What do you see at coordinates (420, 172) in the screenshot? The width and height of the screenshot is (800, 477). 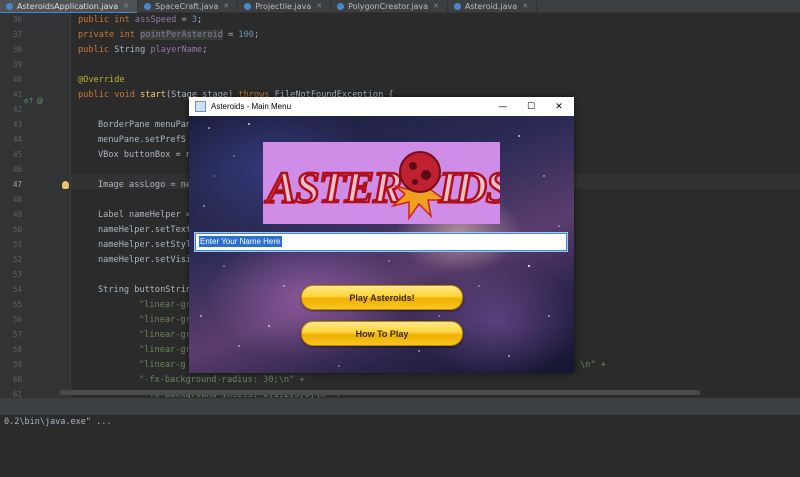 I see `asteroid-icon` at bounding box center [420, 172].